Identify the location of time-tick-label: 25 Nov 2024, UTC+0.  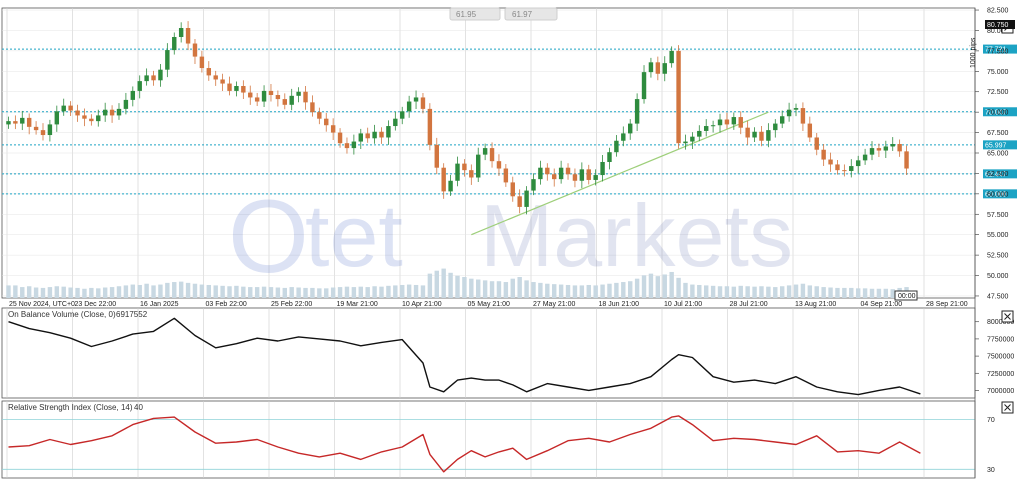
(42, 304).